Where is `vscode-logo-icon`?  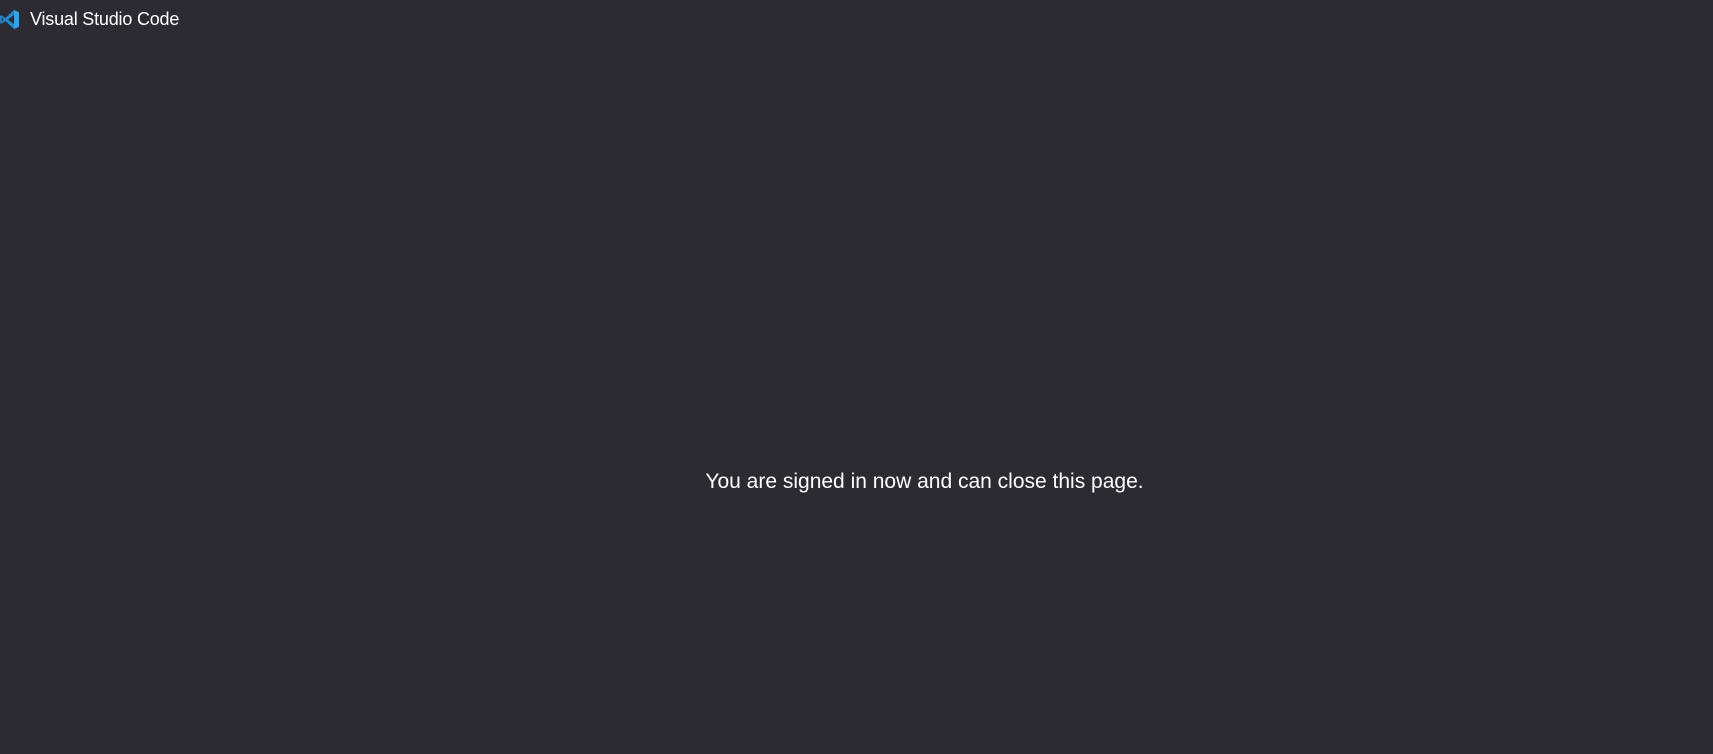
vscode-logo-icon is located at coordinates (10, 19).